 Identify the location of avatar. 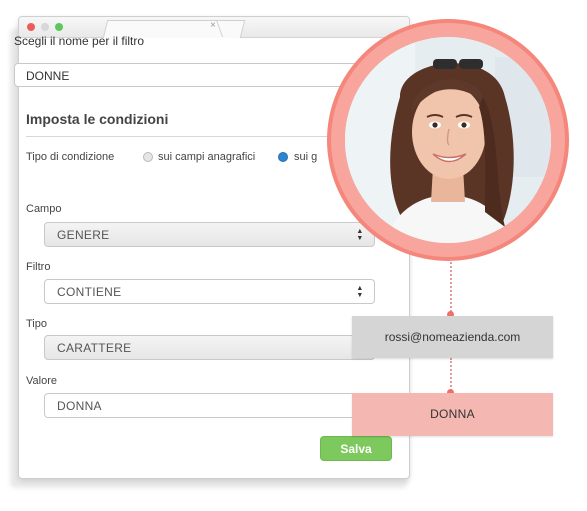
(448, 140).